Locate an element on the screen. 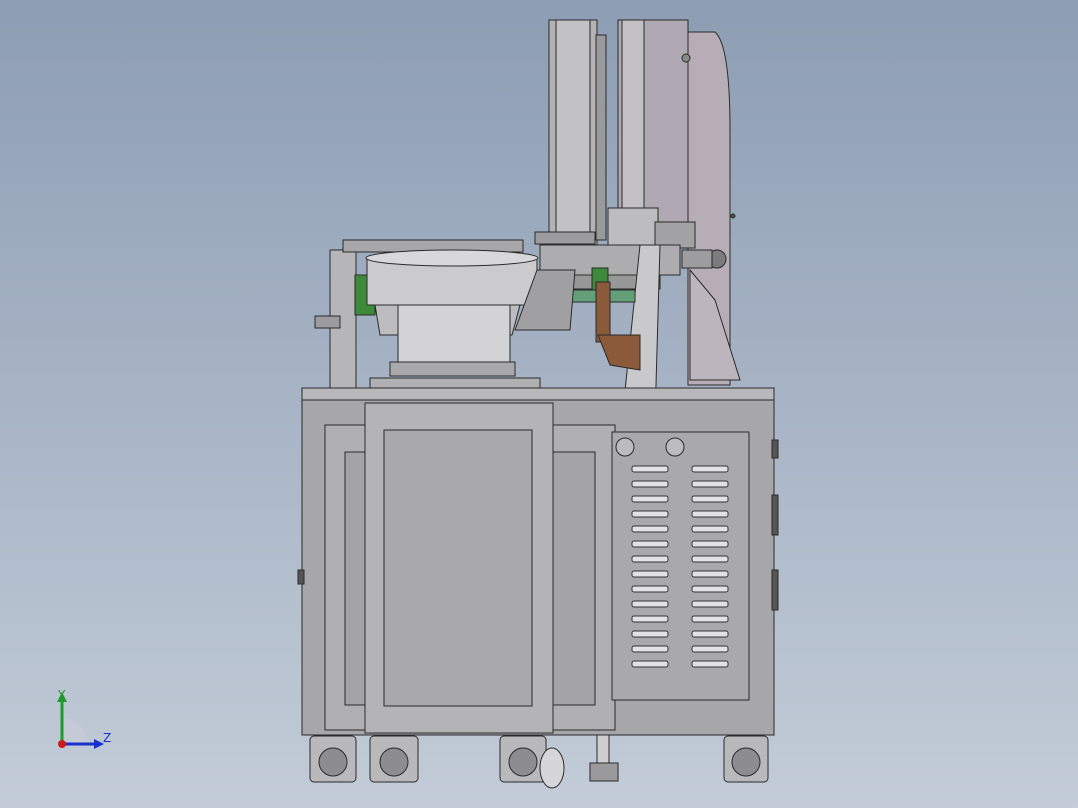 This screenshot has width=1078, height=808. triad-quarter-arc is located at coordinates (75, 731).